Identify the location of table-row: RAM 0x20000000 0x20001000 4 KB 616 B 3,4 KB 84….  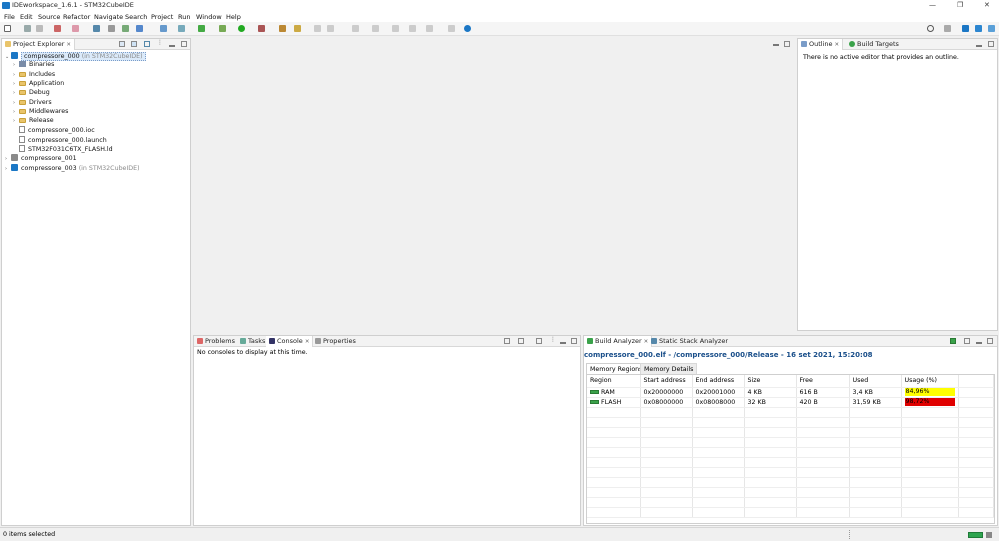
(790, 392).